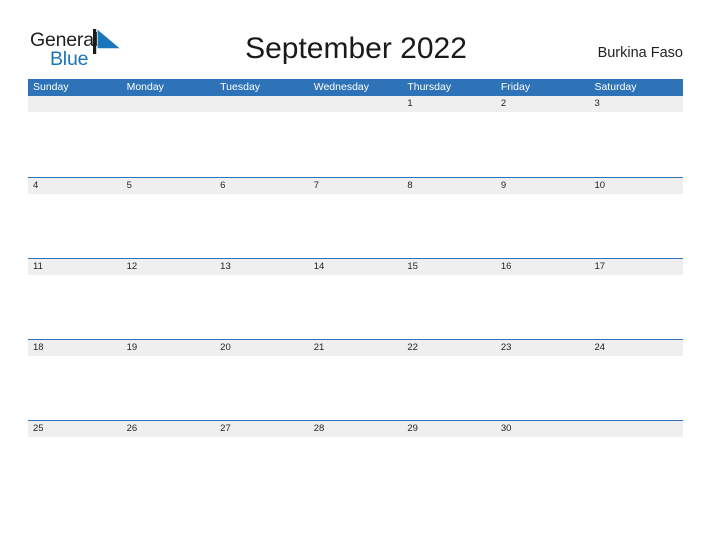 The image size is (712, 550). What do you see at coordinates (449, 104) in the screenshot?
I see `day-cell: 1` at bounding box center [449, 104].